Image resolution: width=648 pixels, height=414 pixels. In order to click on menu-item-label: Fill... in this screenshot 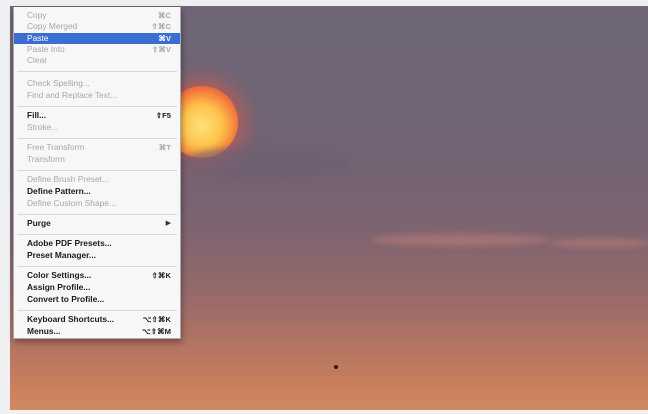, I will do `click(37, 115)`.